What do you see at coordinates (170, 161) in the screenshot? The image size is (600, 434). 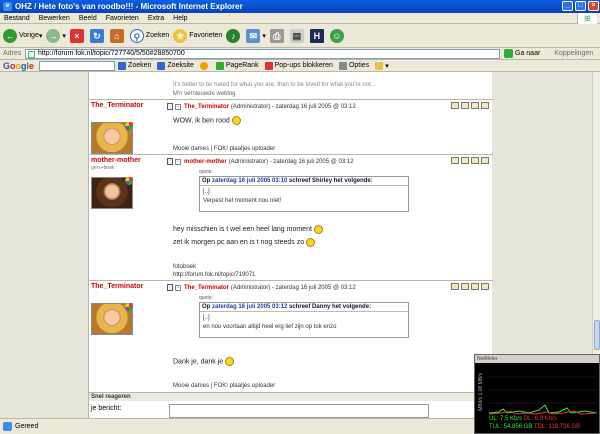 I see `post-icon` at bounding box center [170, 161].